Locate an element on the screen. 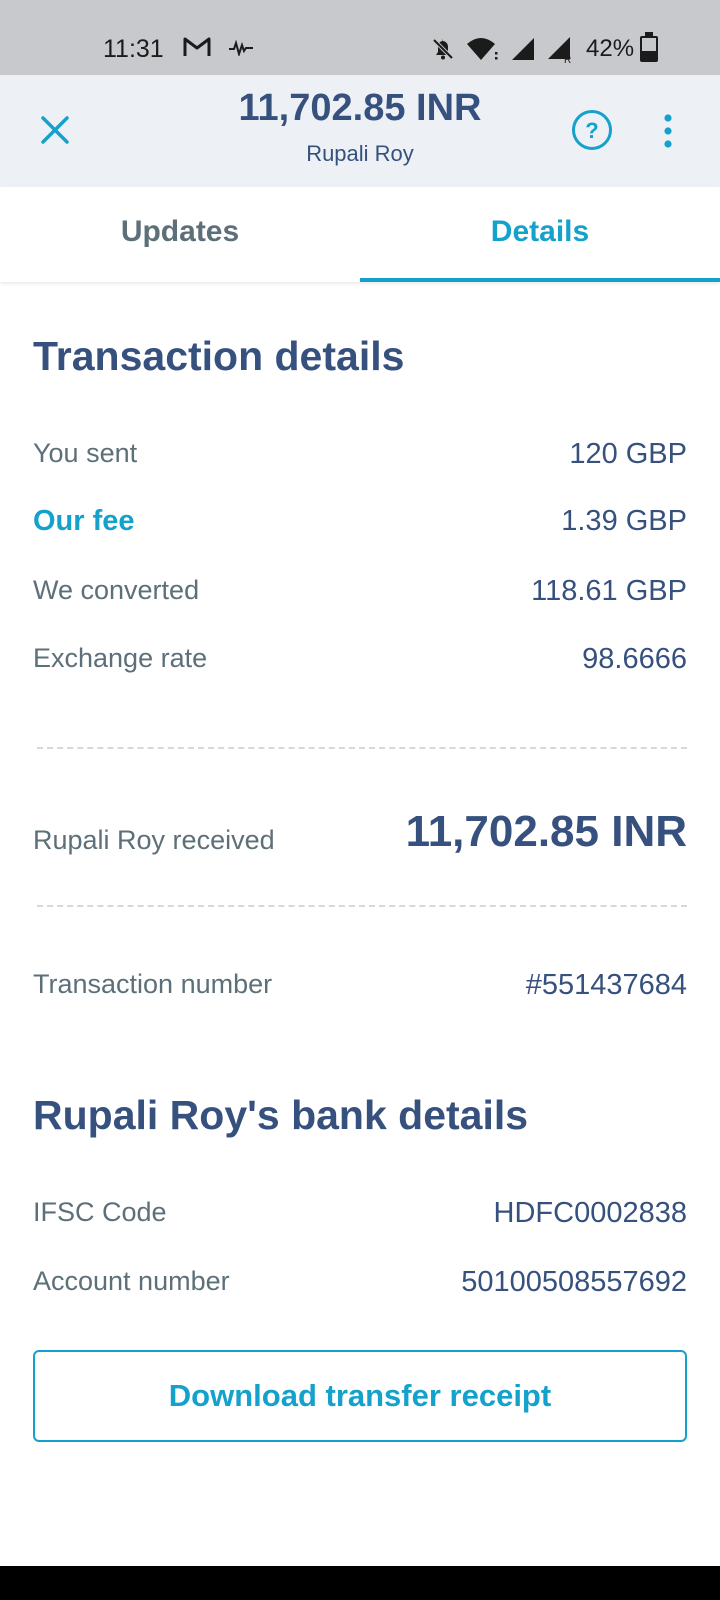  row-value: 1.39 GBP is located at coordinates (624, 521).